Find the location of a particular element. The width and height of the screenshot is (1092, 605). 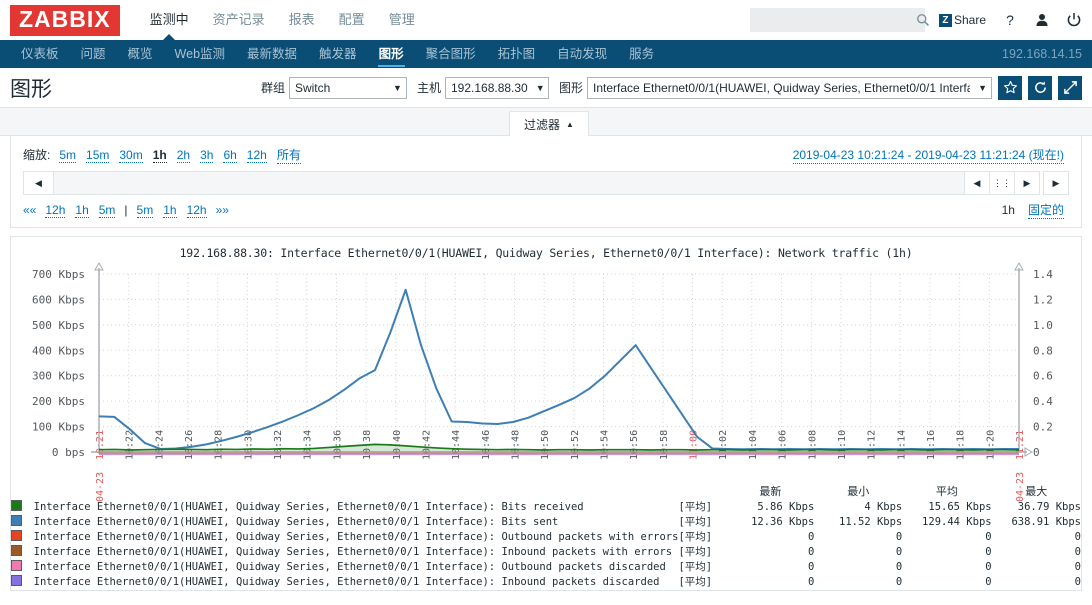

host-select-value: 192.168.88.30 is located at coordinates (489, 87).